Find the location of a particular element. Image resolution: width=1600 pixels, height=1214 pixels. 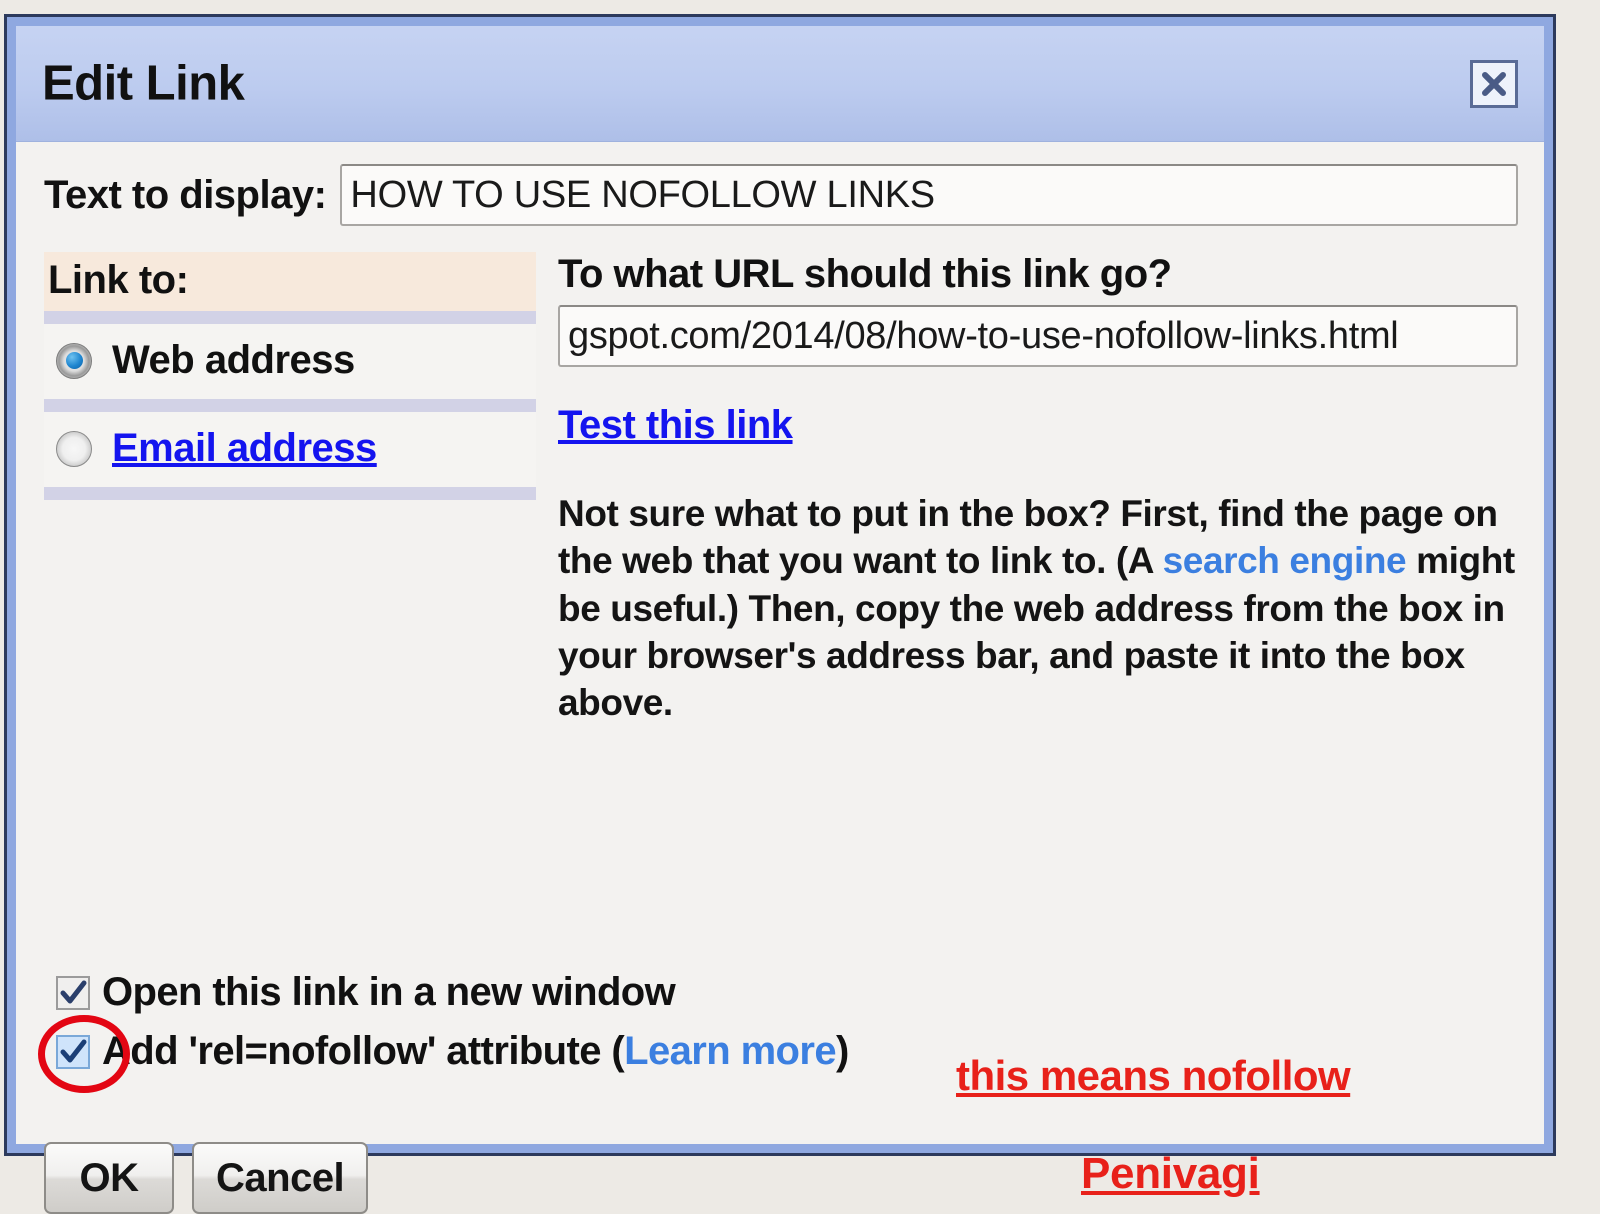

checkbox-add-nofollow is located at coordinates (73, 1051).